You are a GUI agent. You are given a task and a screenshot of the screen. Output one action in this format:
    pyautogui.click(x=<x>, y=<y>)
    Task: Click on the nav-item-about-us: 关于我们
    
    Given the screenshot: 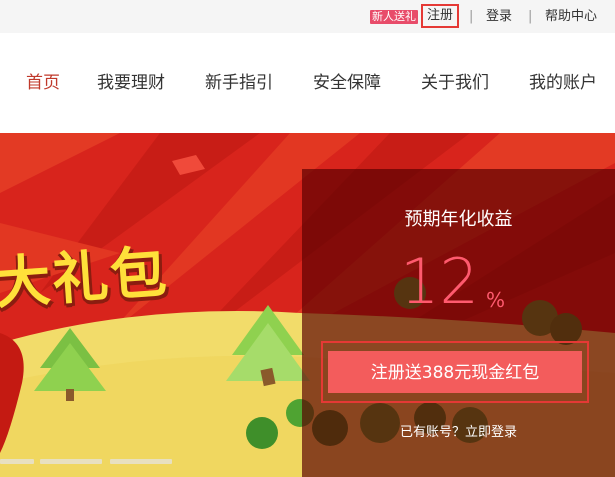 What is the action you would take?
    pyautogui.click(x=455, y=83)
    